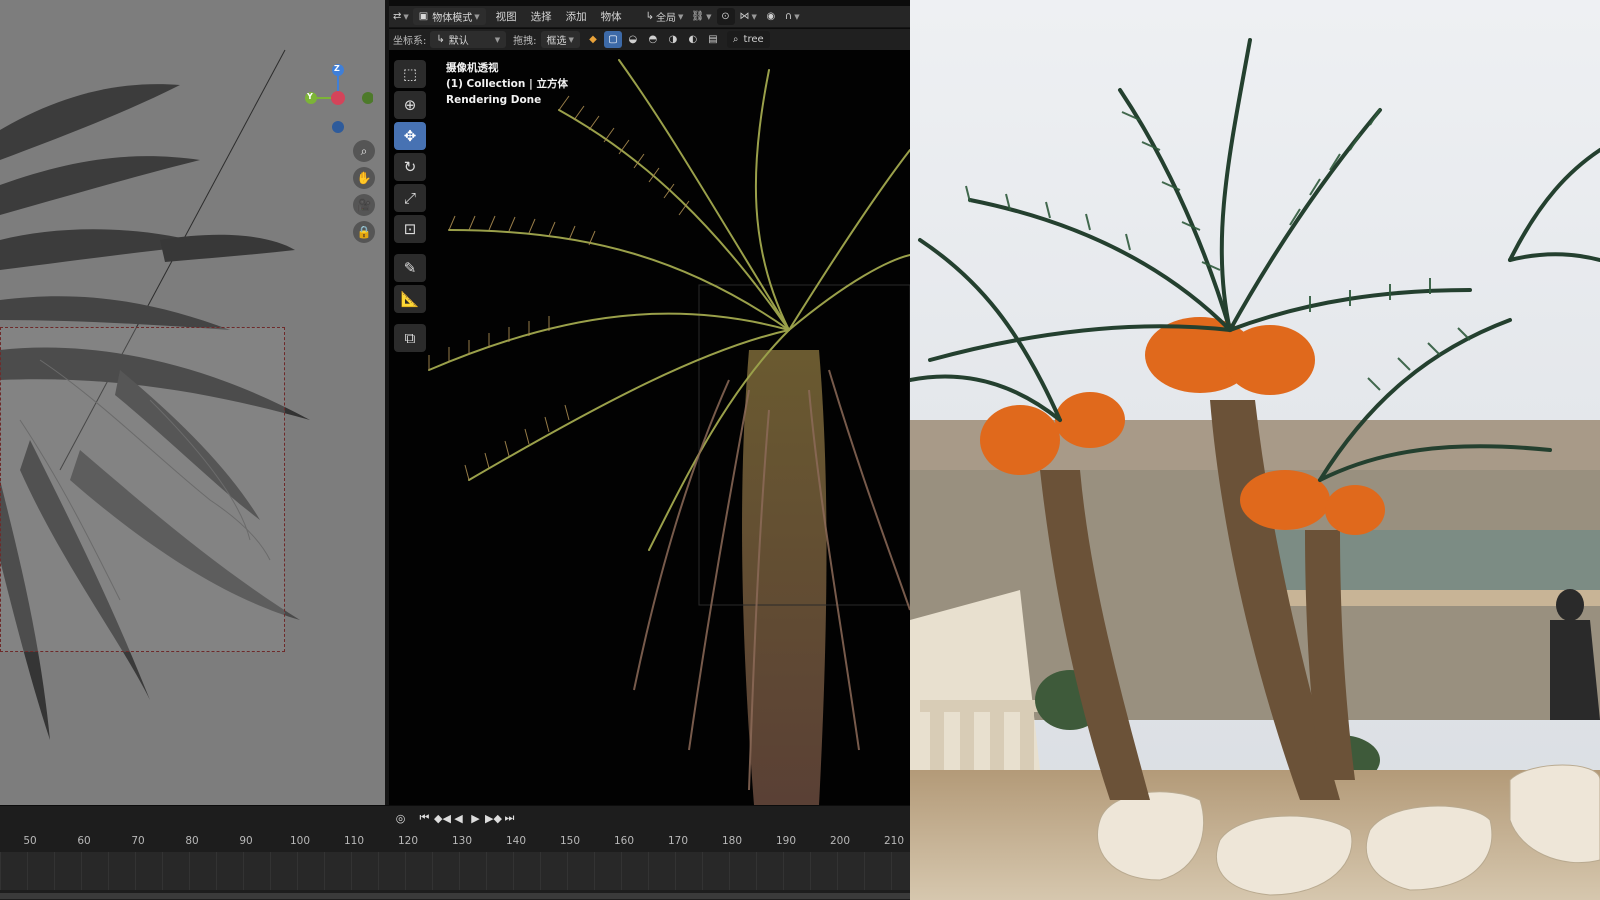 This screenshot has width=1600, height=900. Describe the element at coordinates (611, 16) in the screenshot. I see `menu-object: 物体` at that location.